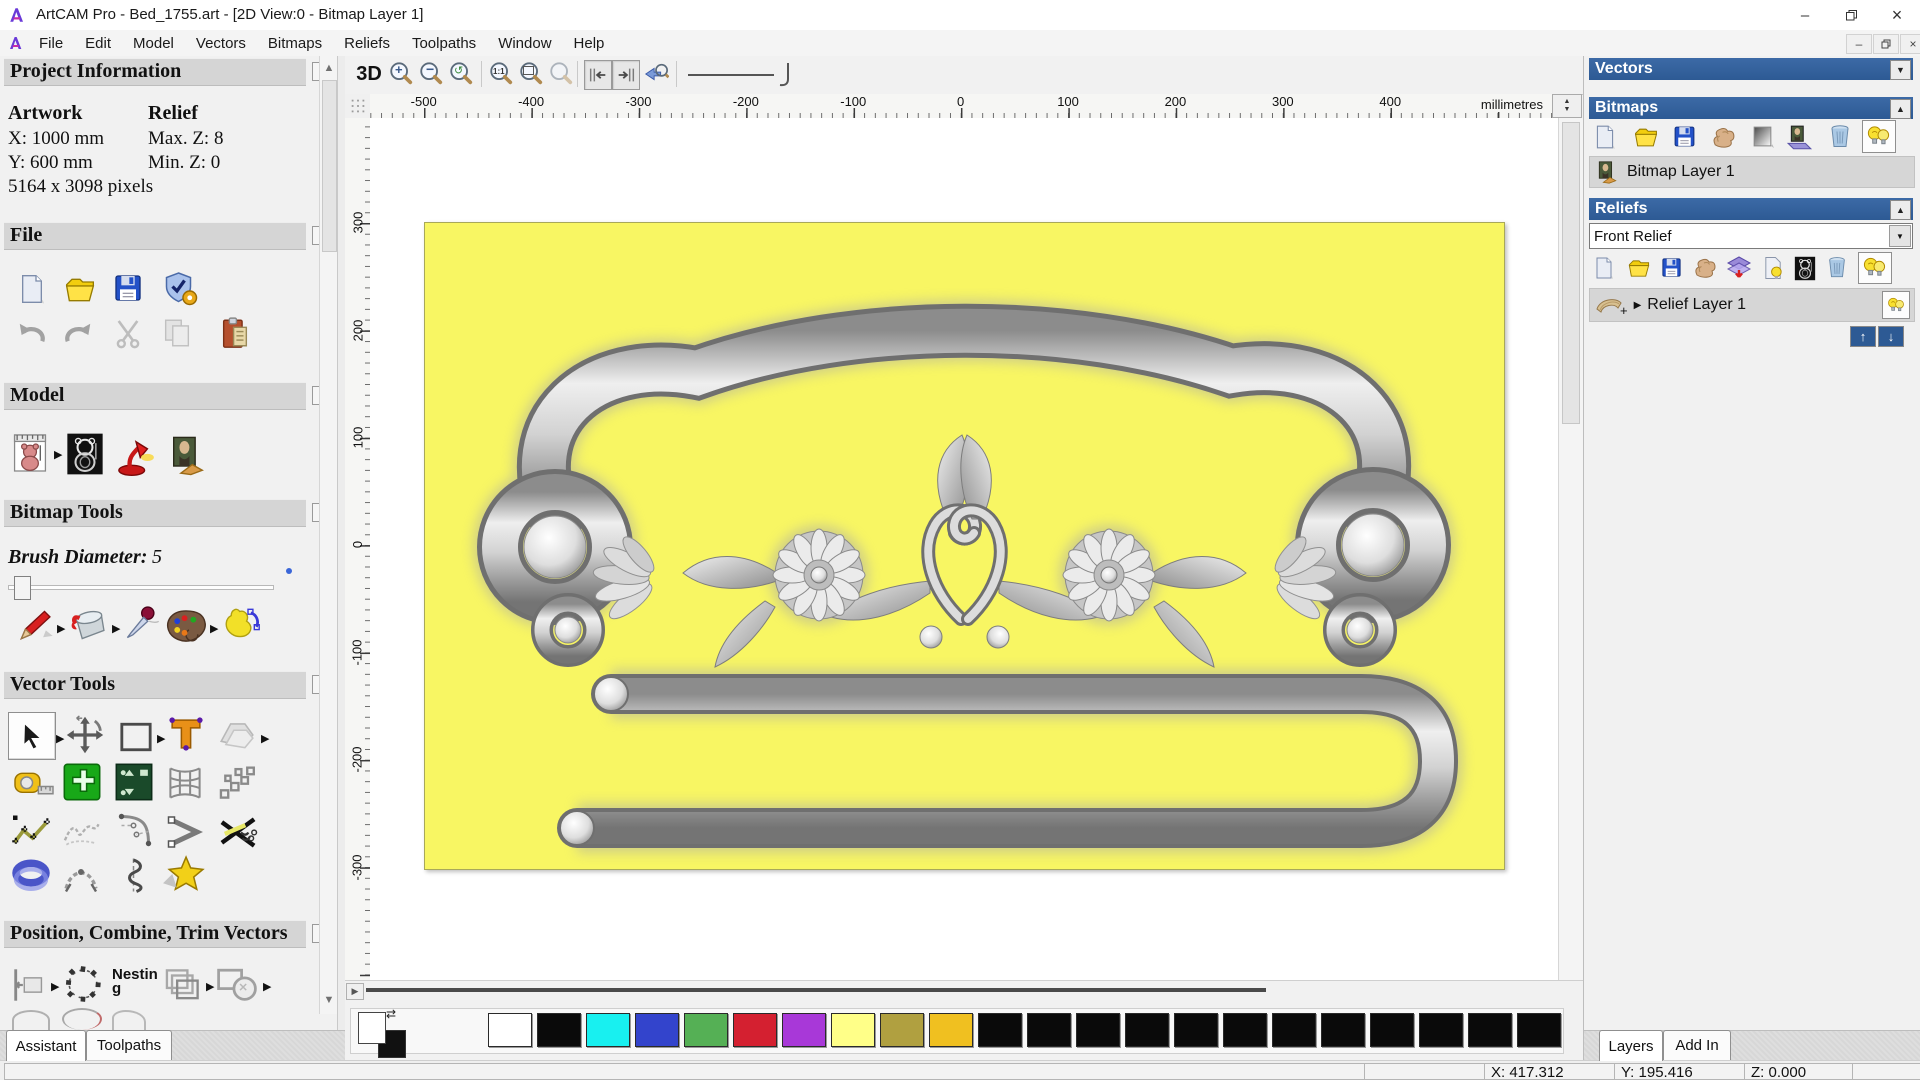 The width and height of the screenshot is (1920, 1080). Describe the element at coordinates (1805, 15) in the screenshot. I see `minimize-button: –` at that location.